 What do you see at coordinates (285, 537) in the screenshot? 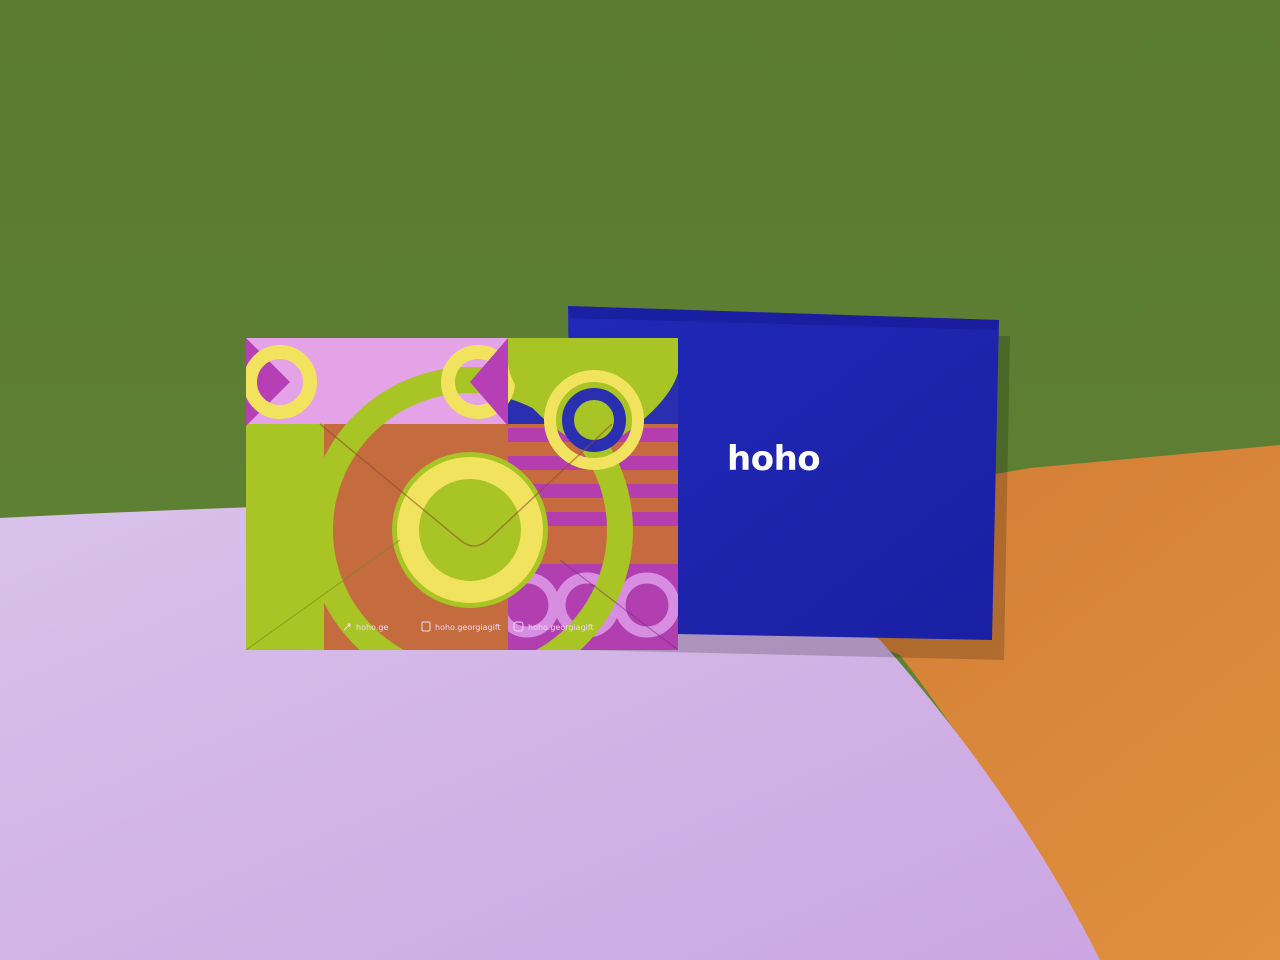
I see `envelope-left-panel` at bounding box center [285, 537].